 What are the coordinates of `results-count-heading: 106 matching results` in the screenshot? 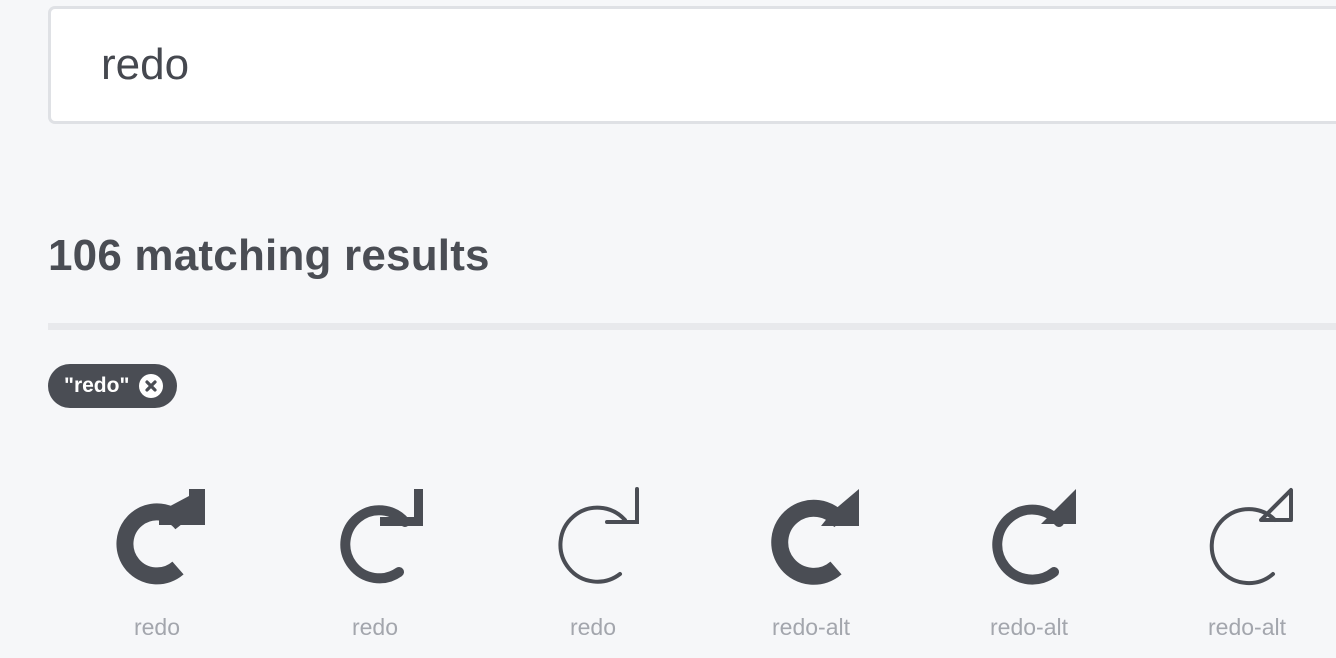 It's located at (269, 255).